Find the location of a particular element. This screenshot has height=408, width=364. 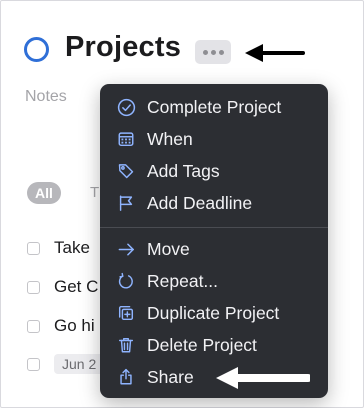

menu-item-label: Complete Project is located at coordinates (214, 106).